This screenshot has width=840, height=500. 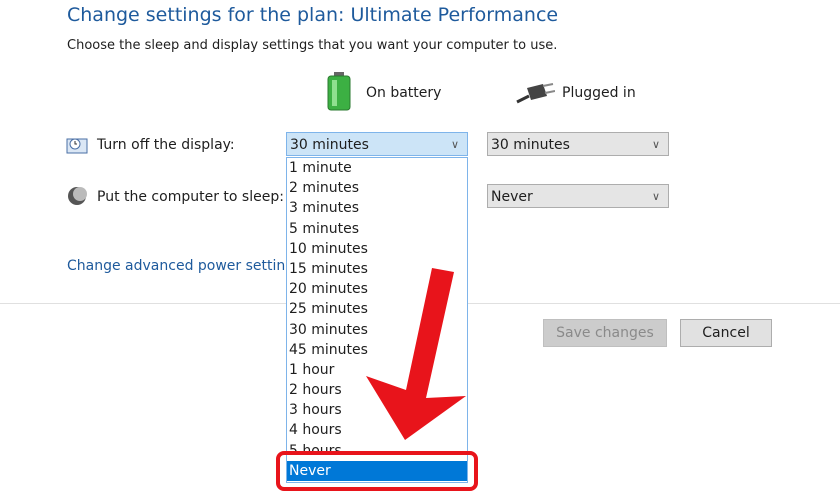 I want to click on dropdown-option: 3 hours, so click(x=377, y=410).